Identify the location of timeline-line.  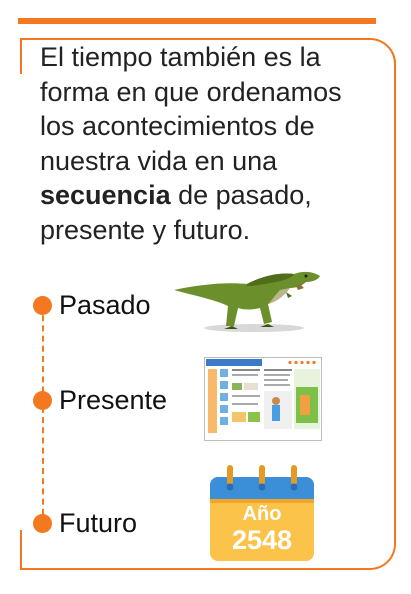
(43, 415).